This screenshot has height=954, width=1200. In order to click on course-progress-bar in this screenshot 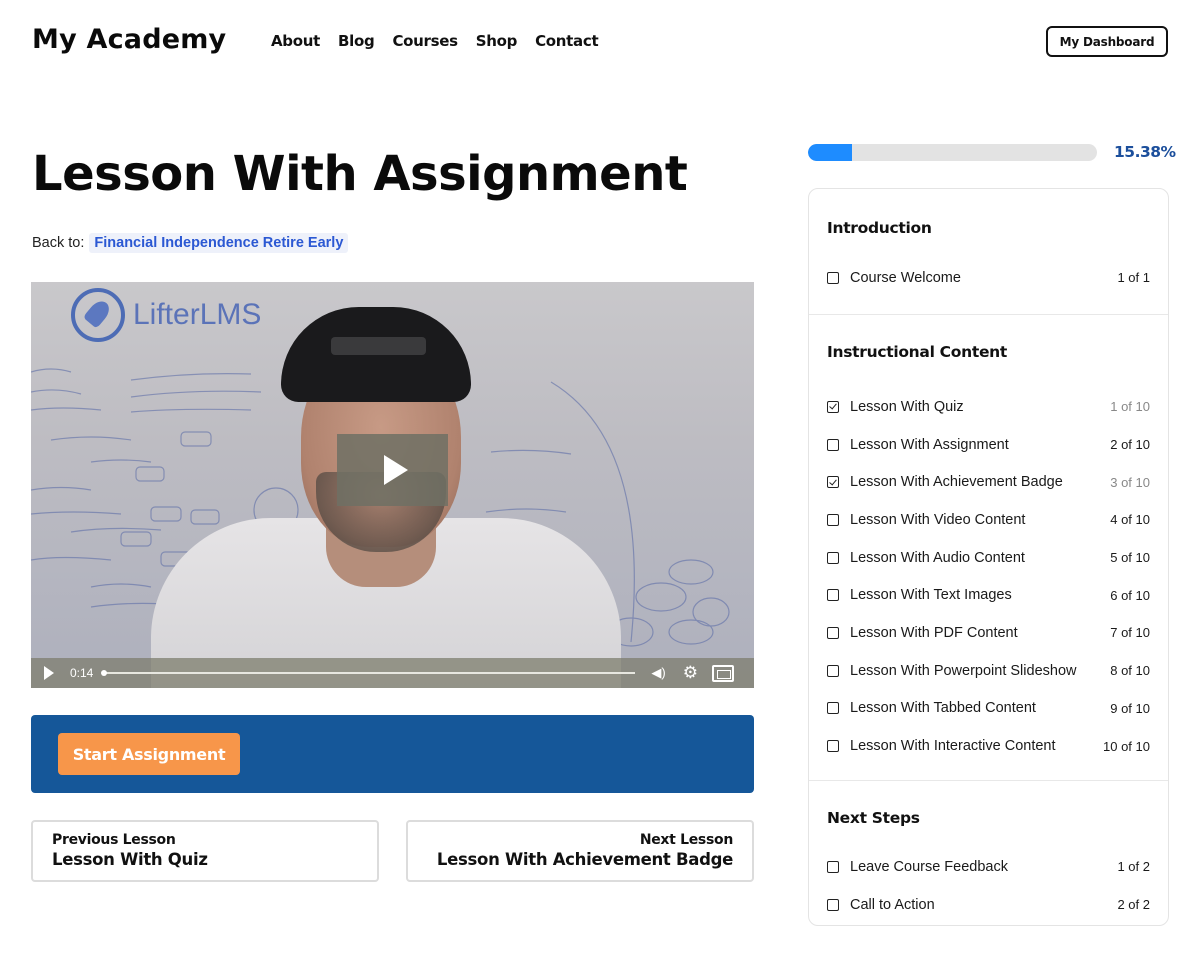, I will do `click(952, 152)`.